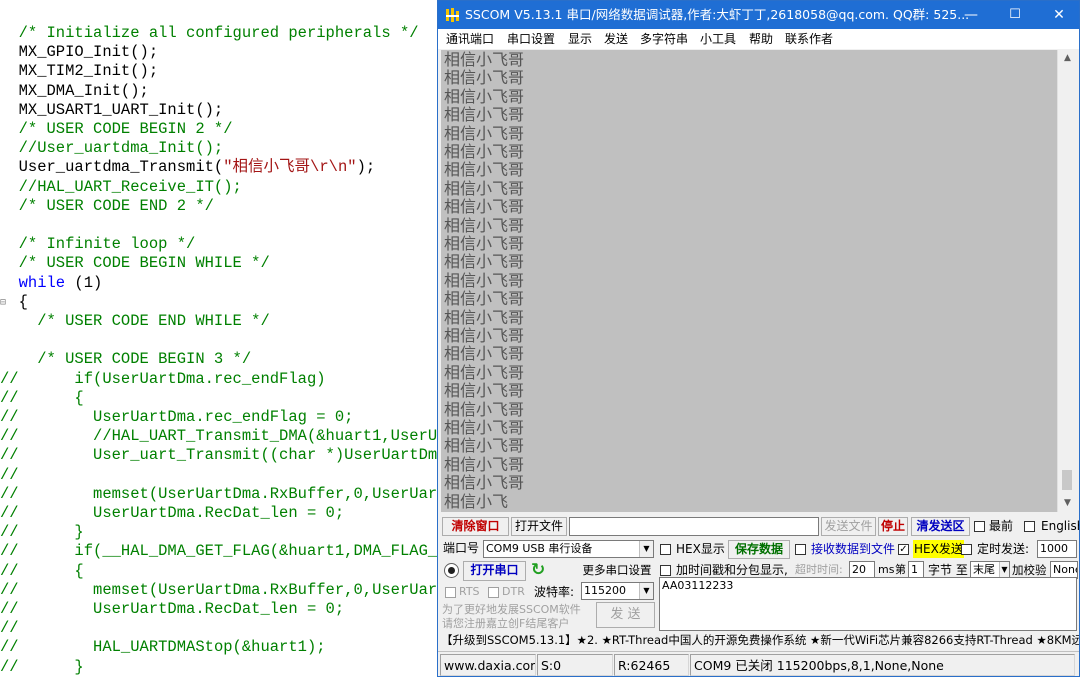  I want to click on refresh-icon: ↻, so click(538, 570).